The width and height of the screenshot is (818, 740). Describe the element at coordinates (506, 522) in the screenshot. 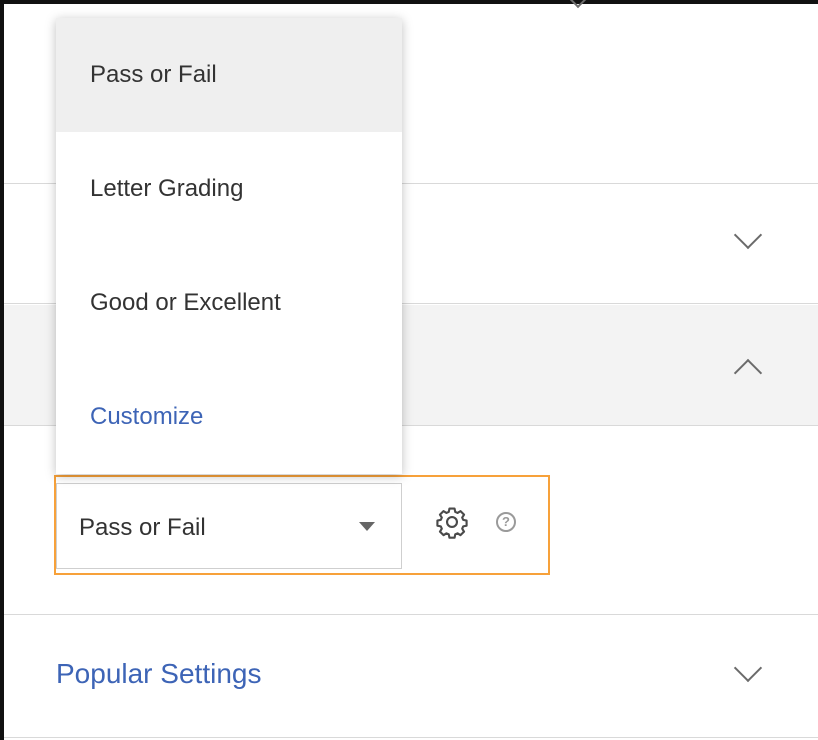

I see `help-icon: ?` at that location.